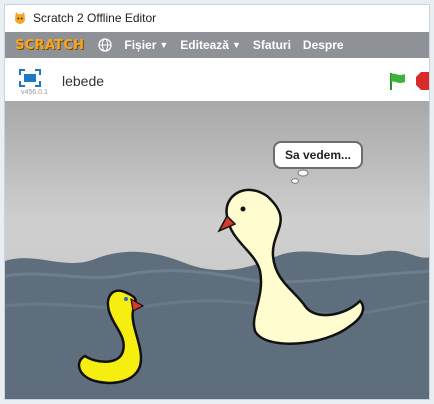  Describe the element at coordinates (300, 176) in the screenshot. I see `thought-dots` at that location.